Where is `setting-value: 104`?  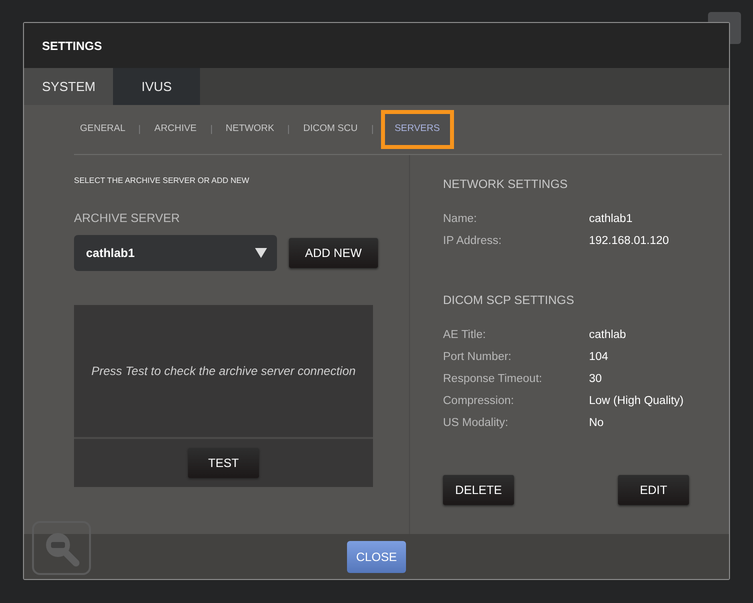
setting-value: 104 is located at coordinates (598, 358).